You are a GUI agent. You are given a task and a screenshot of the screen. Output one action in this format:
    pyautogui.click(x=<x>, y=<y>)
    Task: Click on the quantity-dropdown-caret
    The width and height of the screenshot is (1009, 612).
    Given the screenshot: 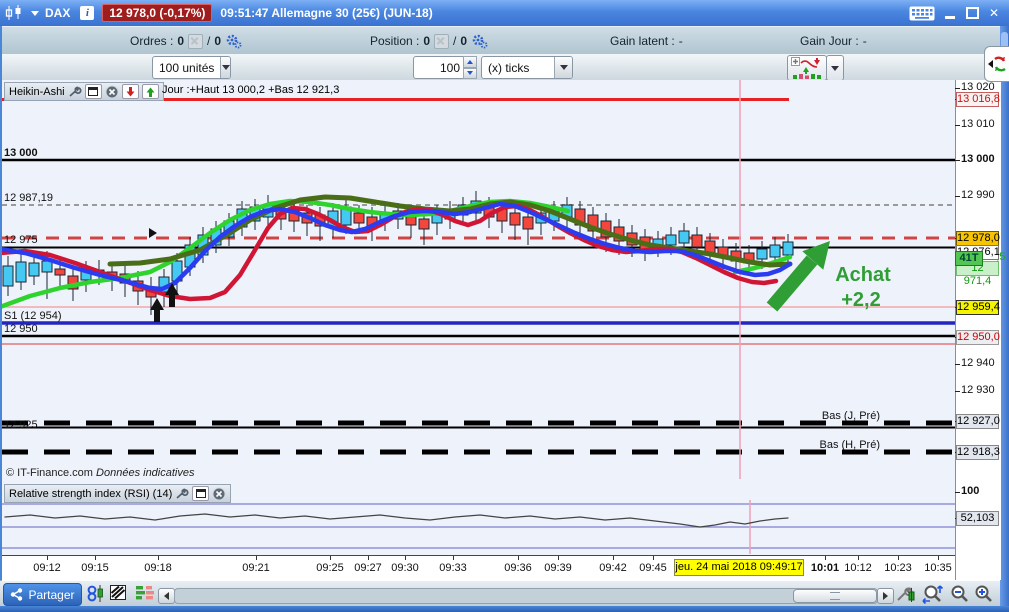 What is the action you would take?
    pyautogui.click(x=225, y=67)
    